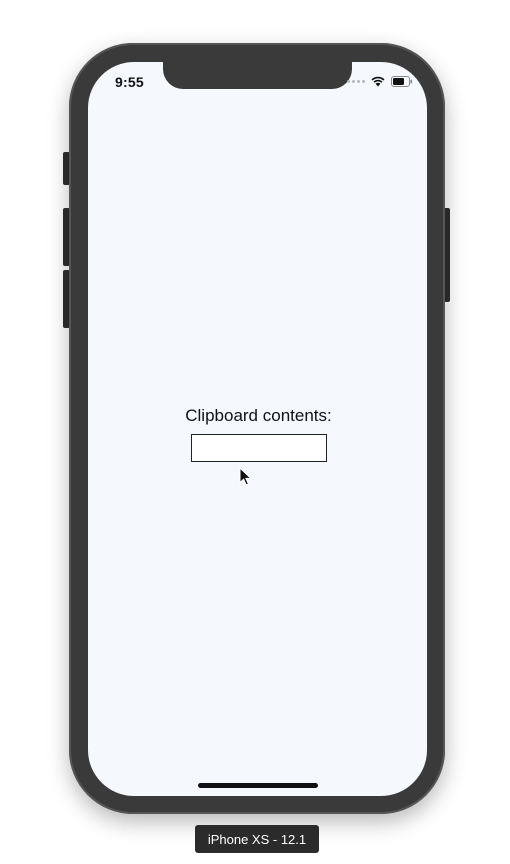 This screenshot has height=864, width=510. I want to click on status-indicators, so click(380, 81).